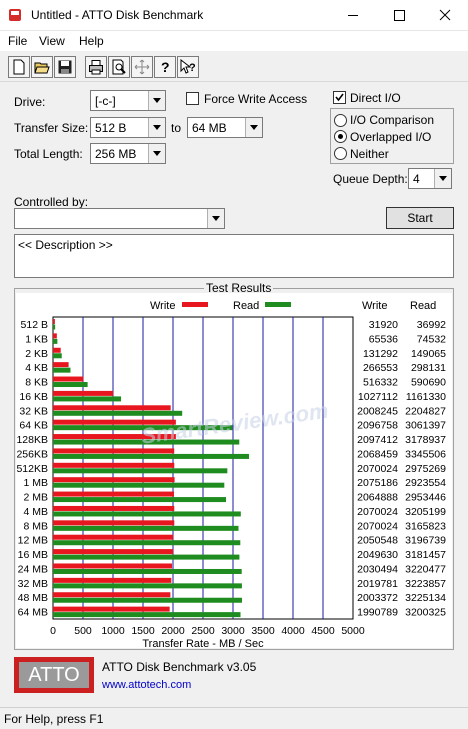  I want to click on write-value: 1027112, so click(378, 397).